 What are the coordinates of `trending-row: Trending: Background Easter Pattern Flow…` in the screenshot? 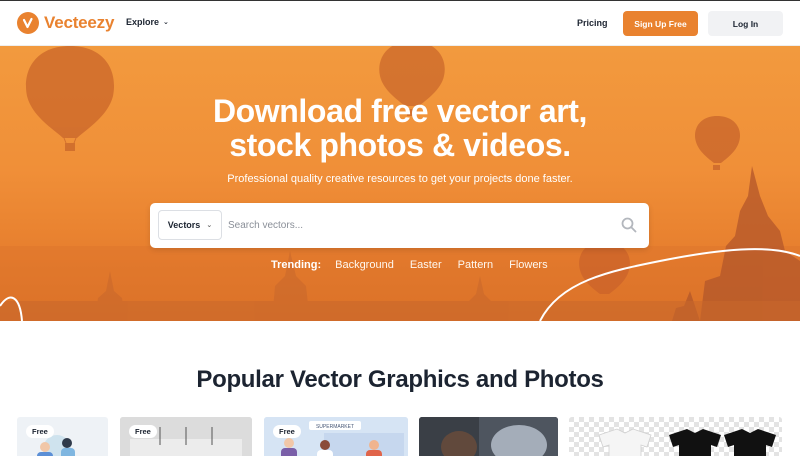 It's located at (417, 265).